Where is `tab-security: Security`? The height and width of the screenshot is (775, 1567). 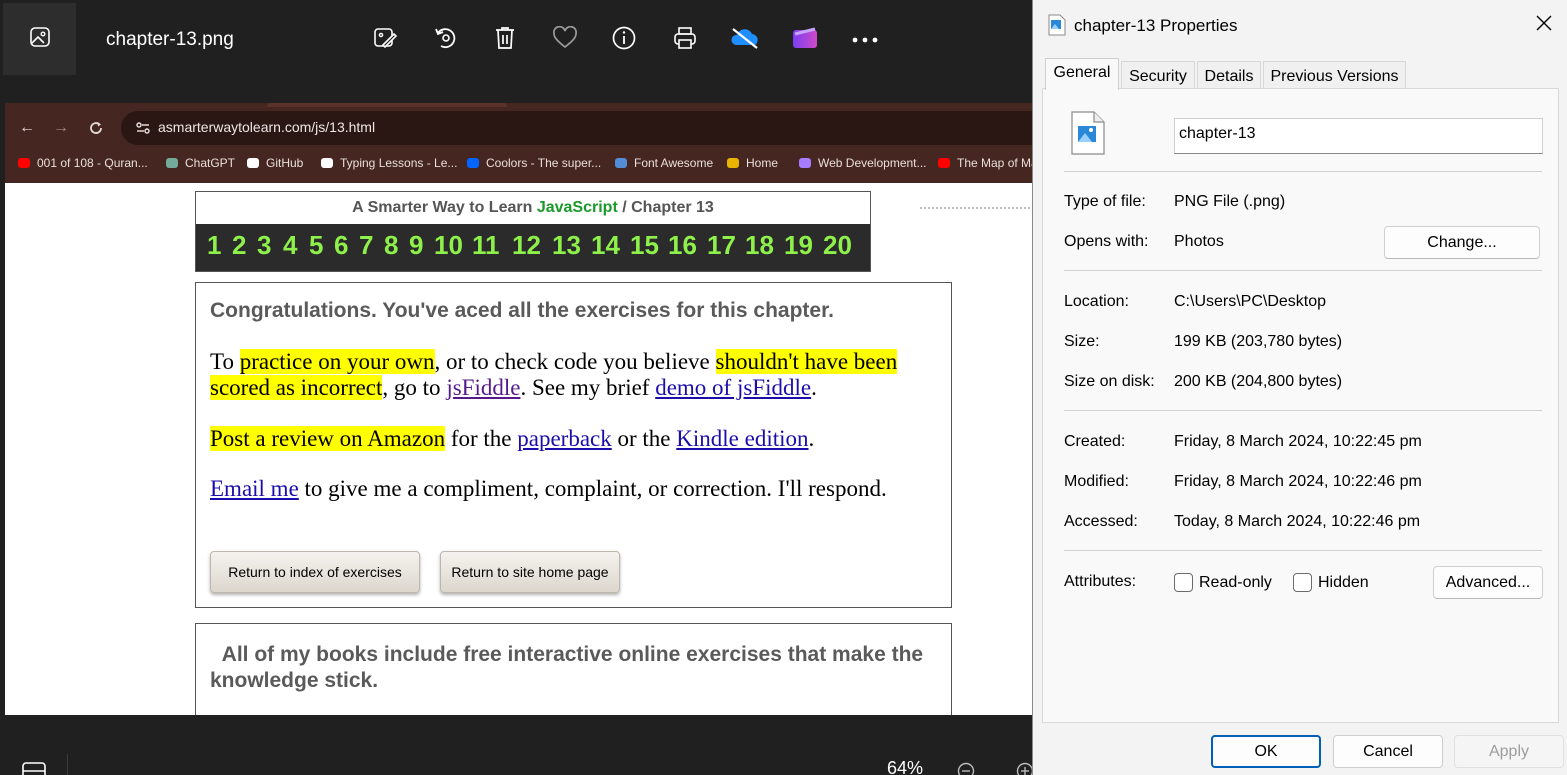 tab-security: Security is located at coordinates (1158, 75).